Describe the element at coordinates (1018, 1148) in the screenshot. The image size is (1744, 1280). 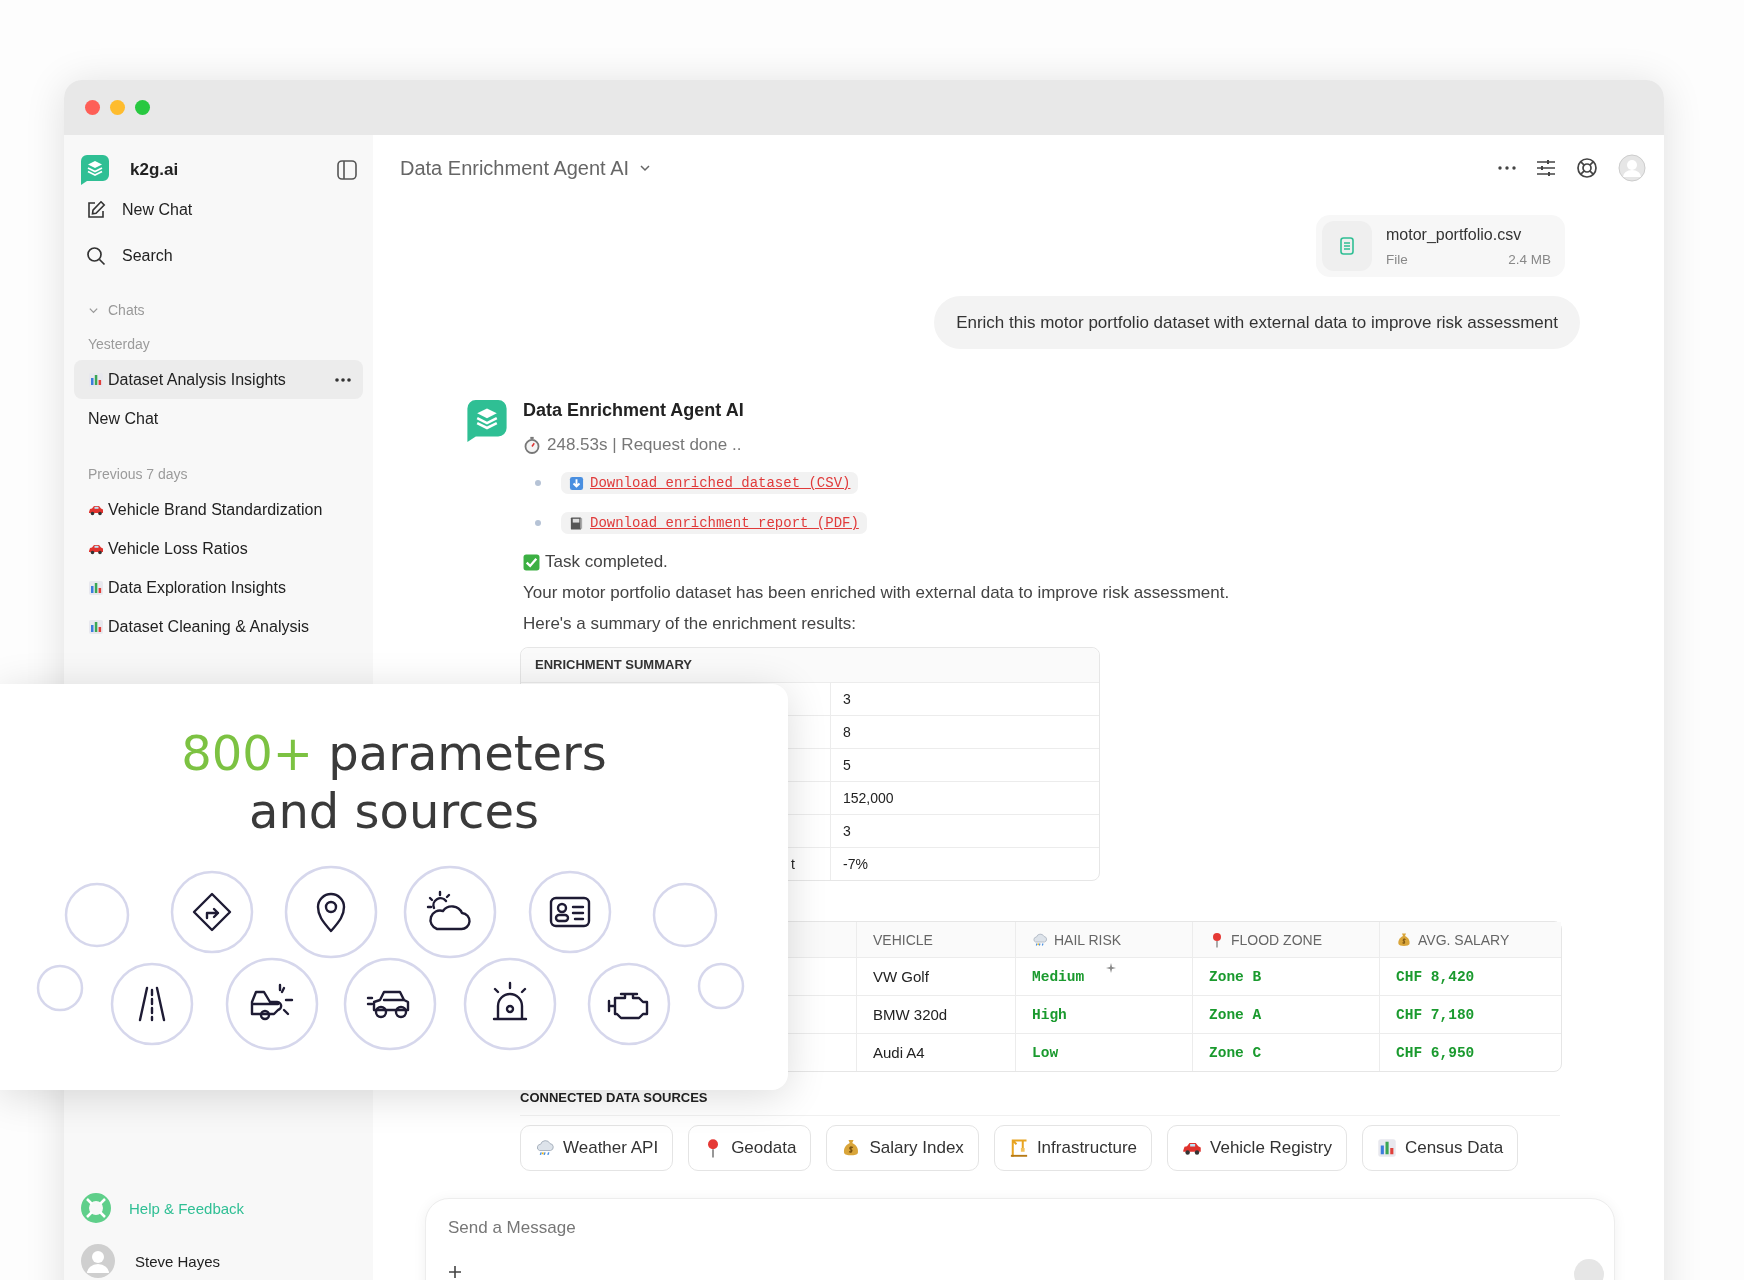
I see `crane-icon` at that location.